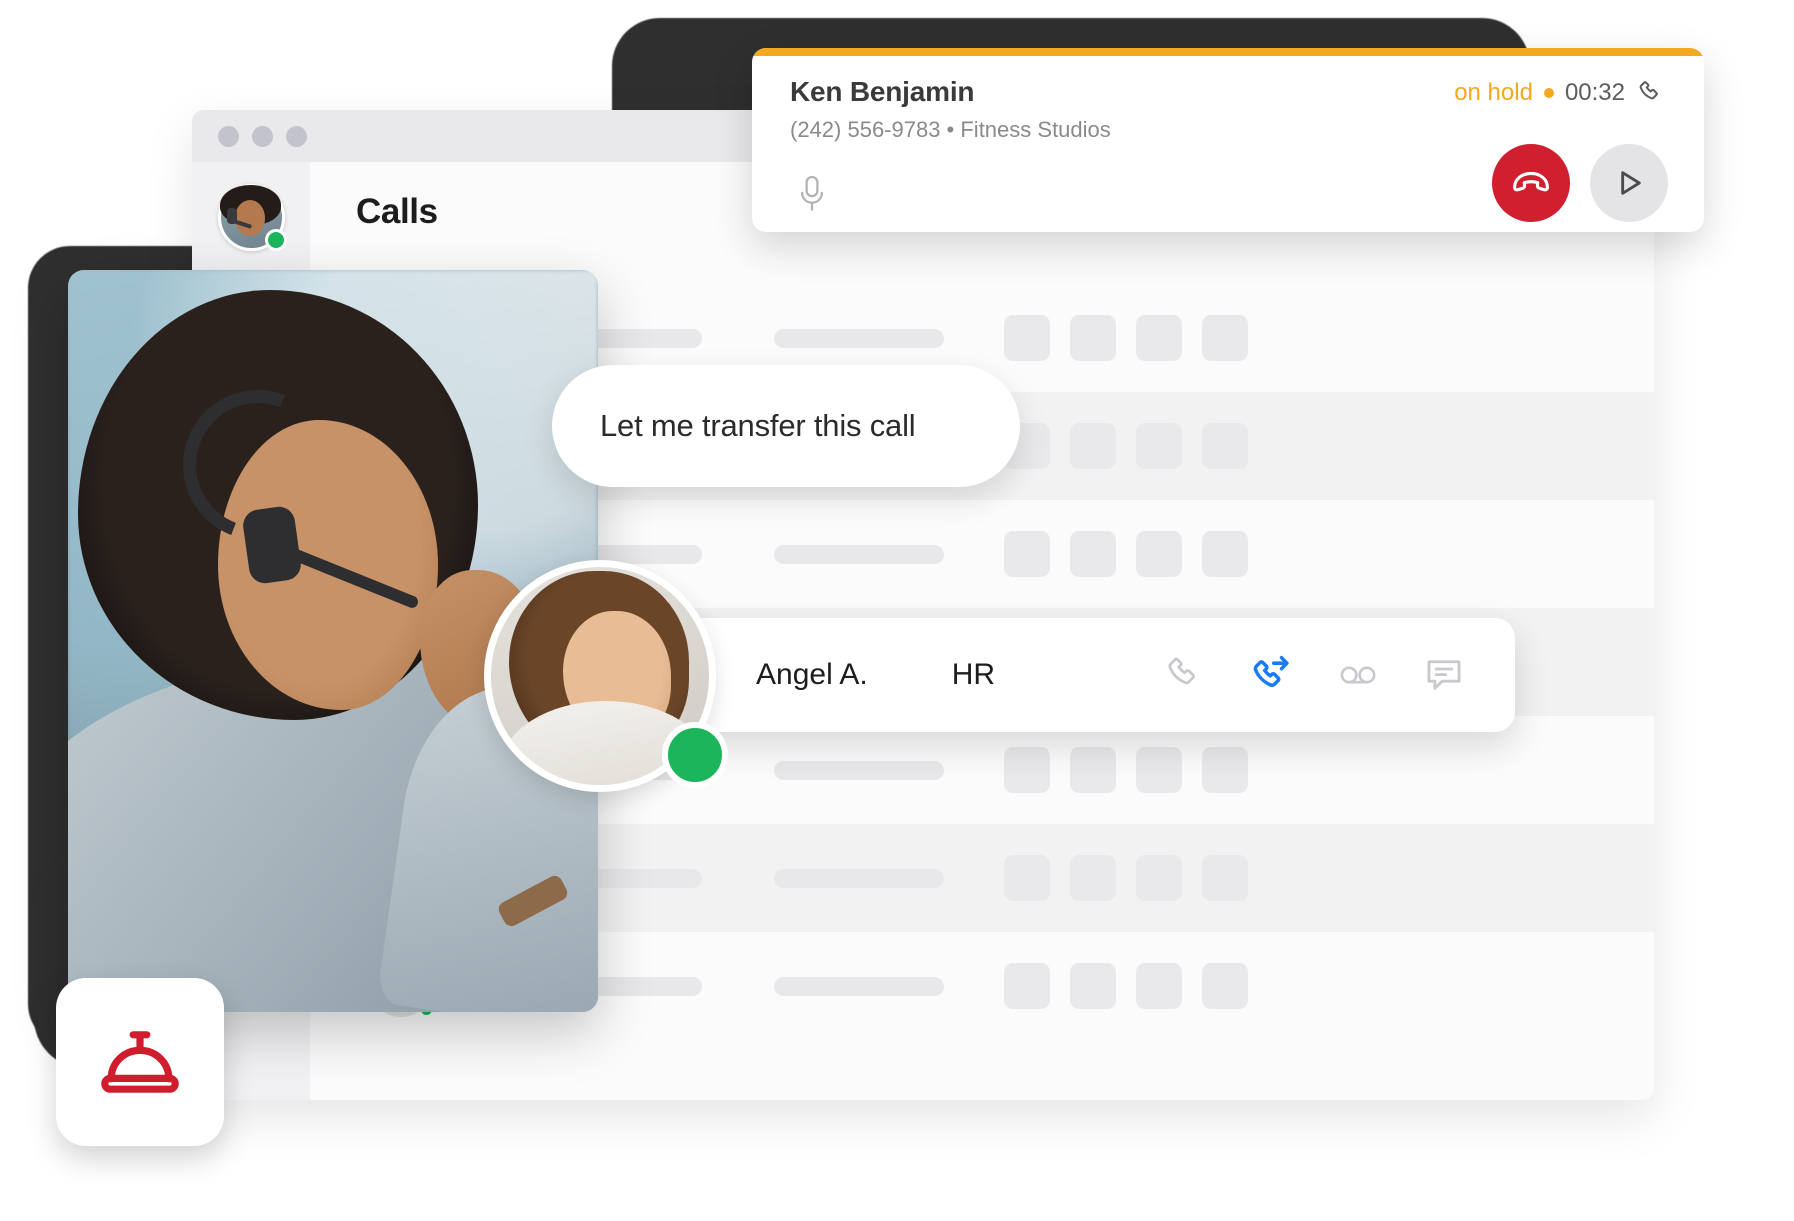  Describe the element at coordinates (1594, 92) in the screenshot. I see `call-timer: 00:32` at that location.